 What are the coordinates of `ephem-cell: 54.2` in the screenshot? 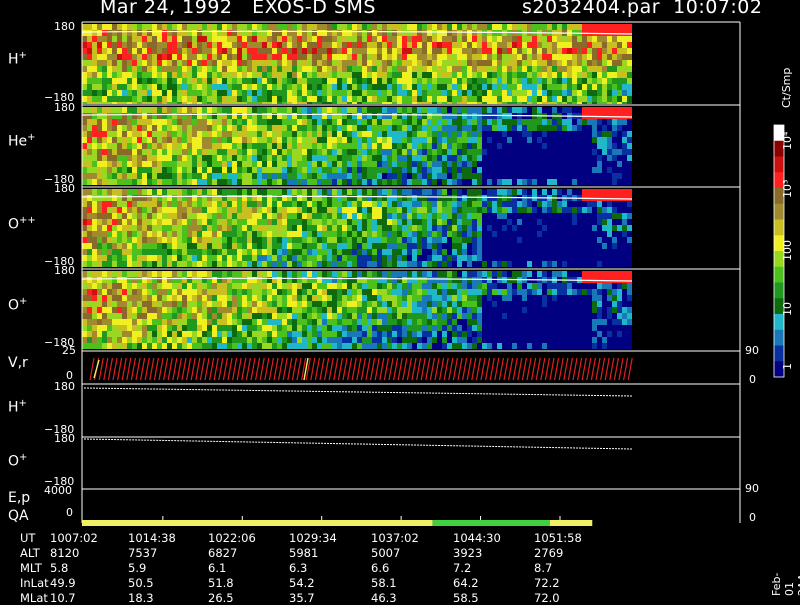 It's located at (302, 583).